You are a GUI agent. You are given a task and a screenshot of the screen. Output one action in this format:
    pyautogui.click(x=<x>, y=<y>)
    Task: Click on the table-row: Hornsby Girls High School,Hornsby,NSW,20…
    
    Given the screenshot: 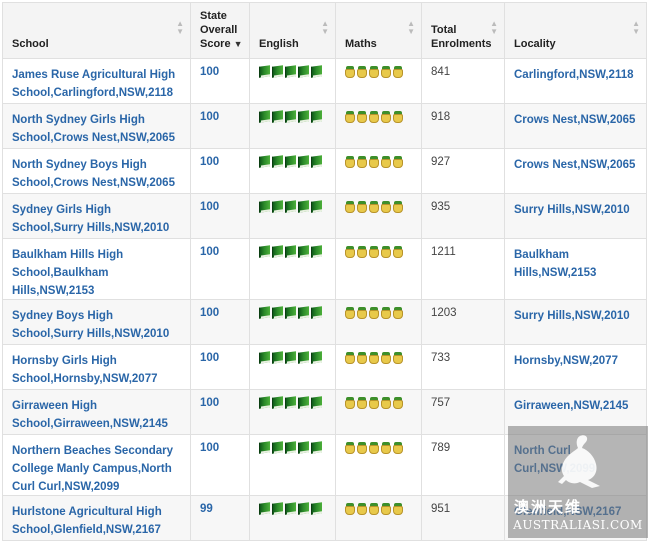 What is the action you would take?
    pyautogui.click(x=324, y=367)
    